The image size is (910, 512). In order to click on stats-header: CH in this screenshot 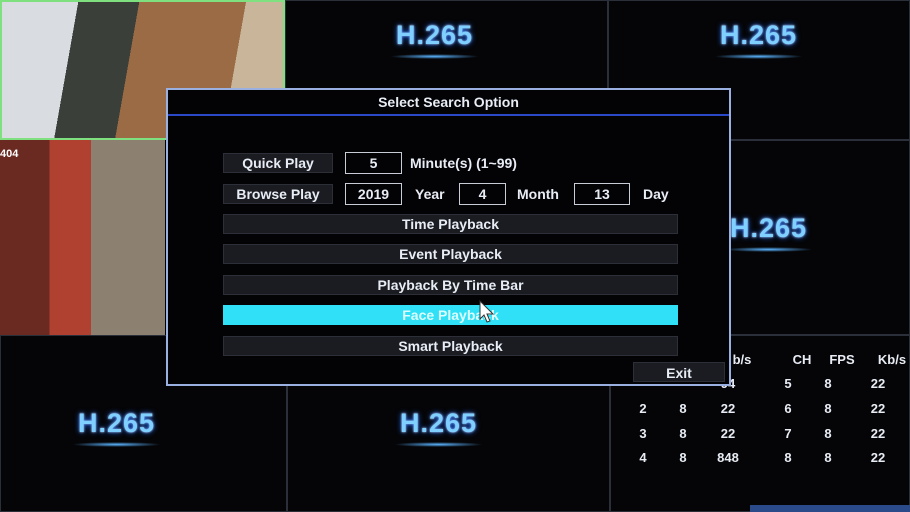, I will do `click(802, 359)`.